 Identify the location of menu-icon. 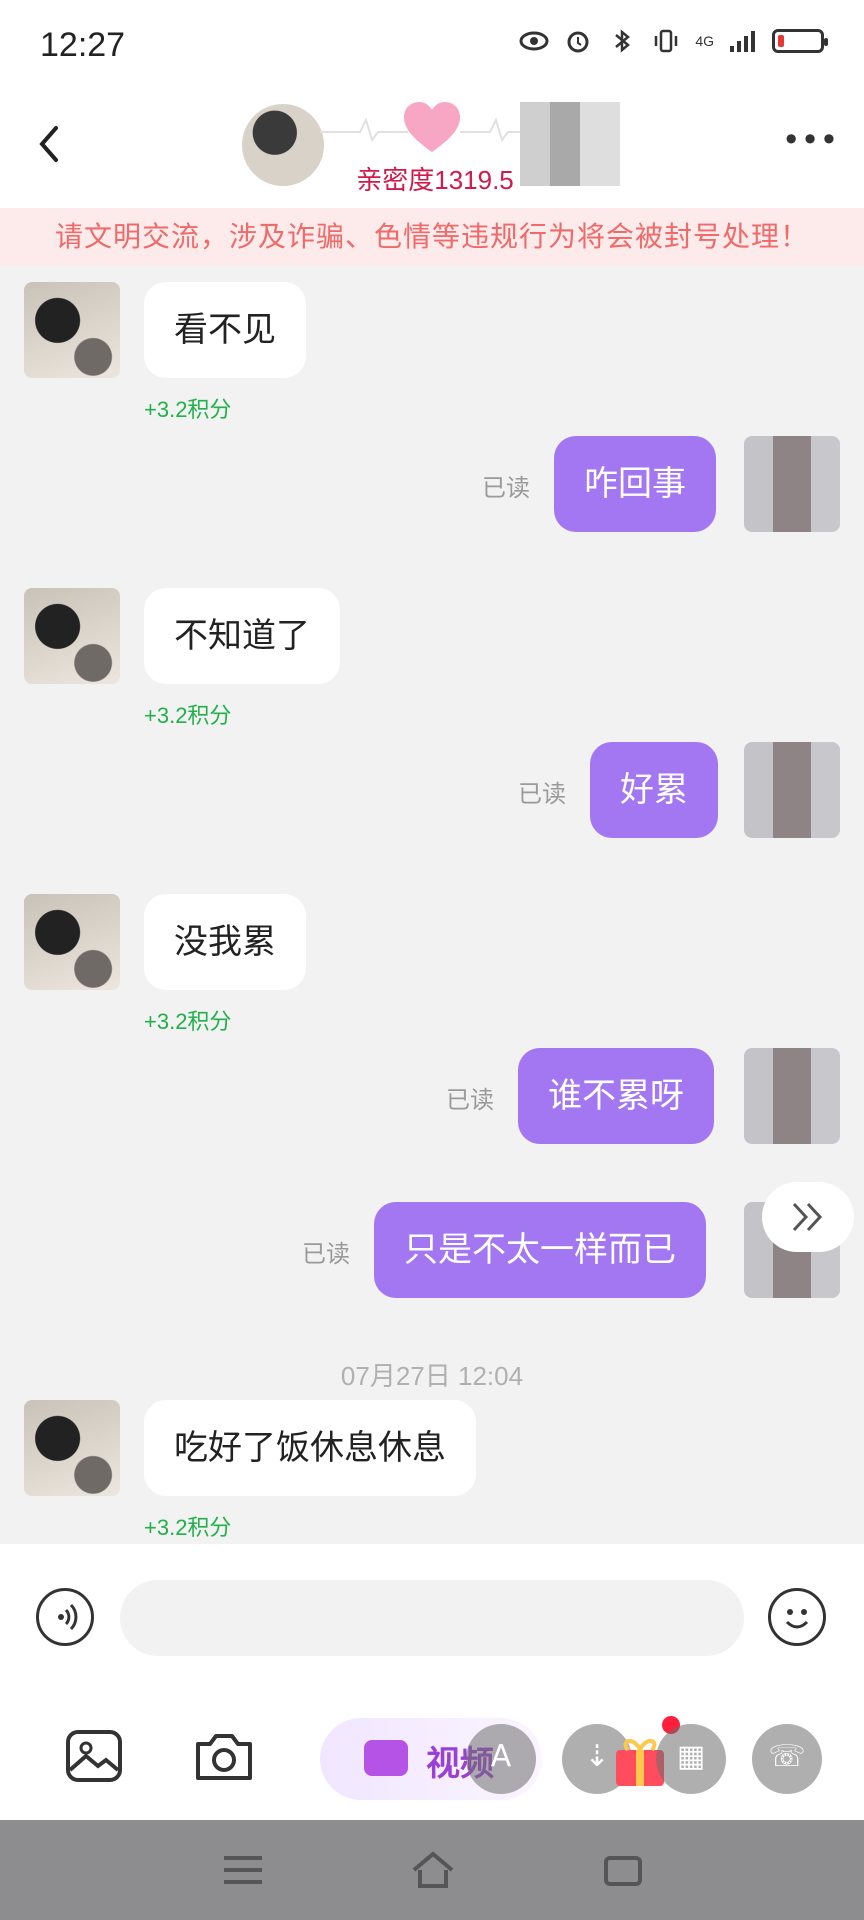
(243, 1870).